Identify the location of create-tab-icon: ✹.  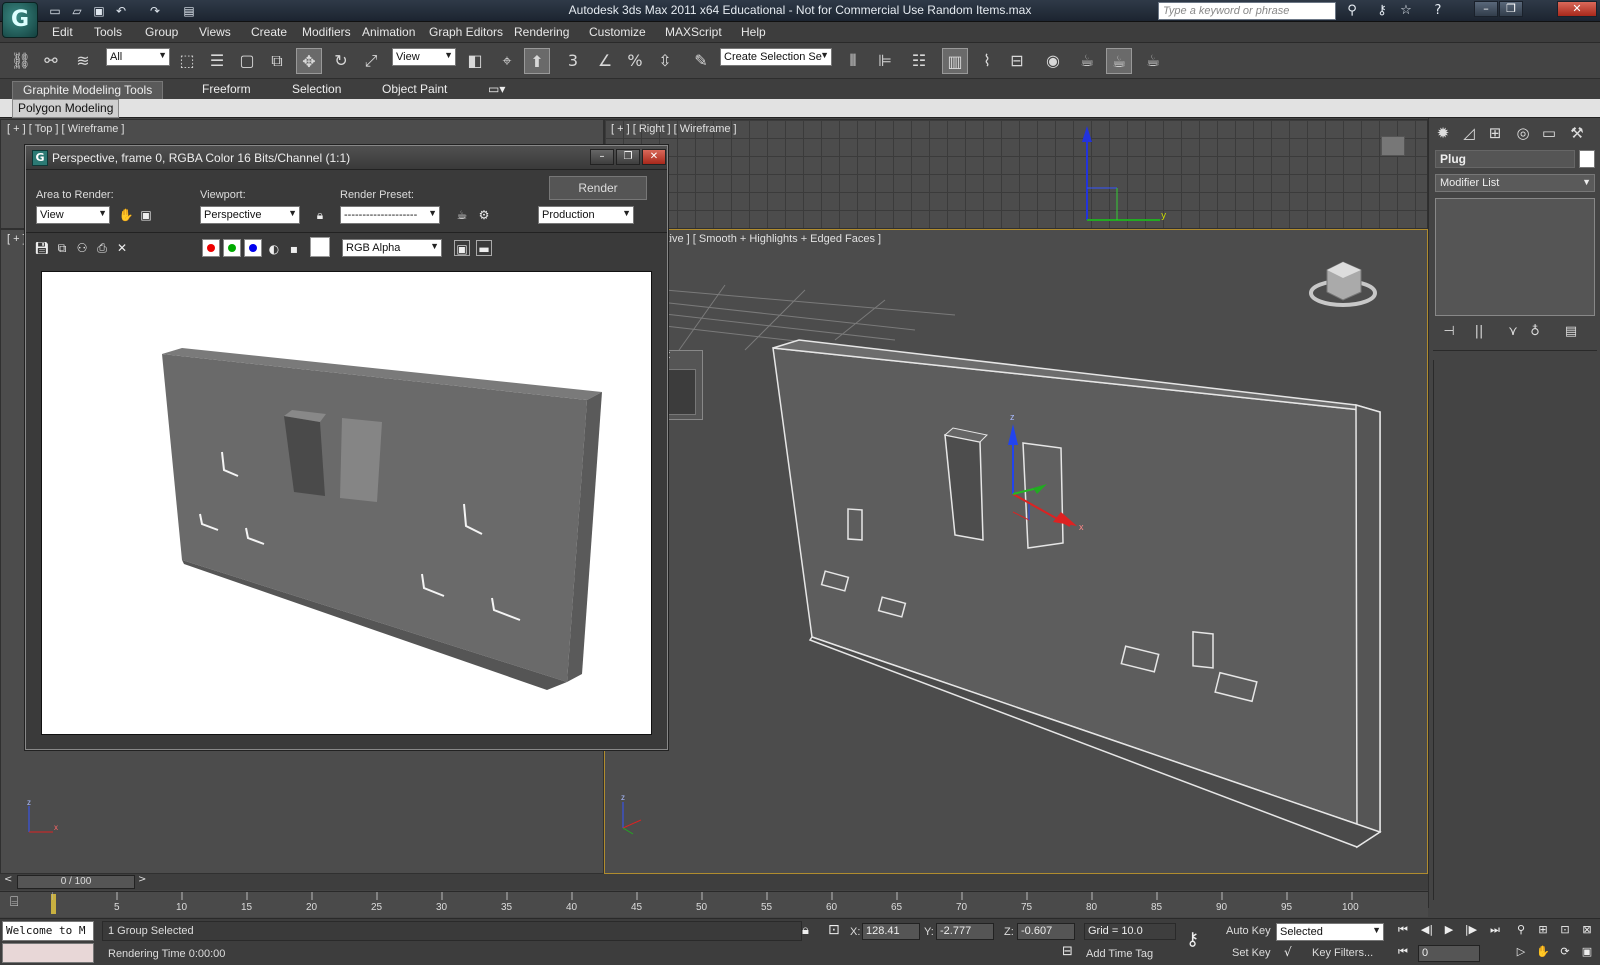
(1443, 133).